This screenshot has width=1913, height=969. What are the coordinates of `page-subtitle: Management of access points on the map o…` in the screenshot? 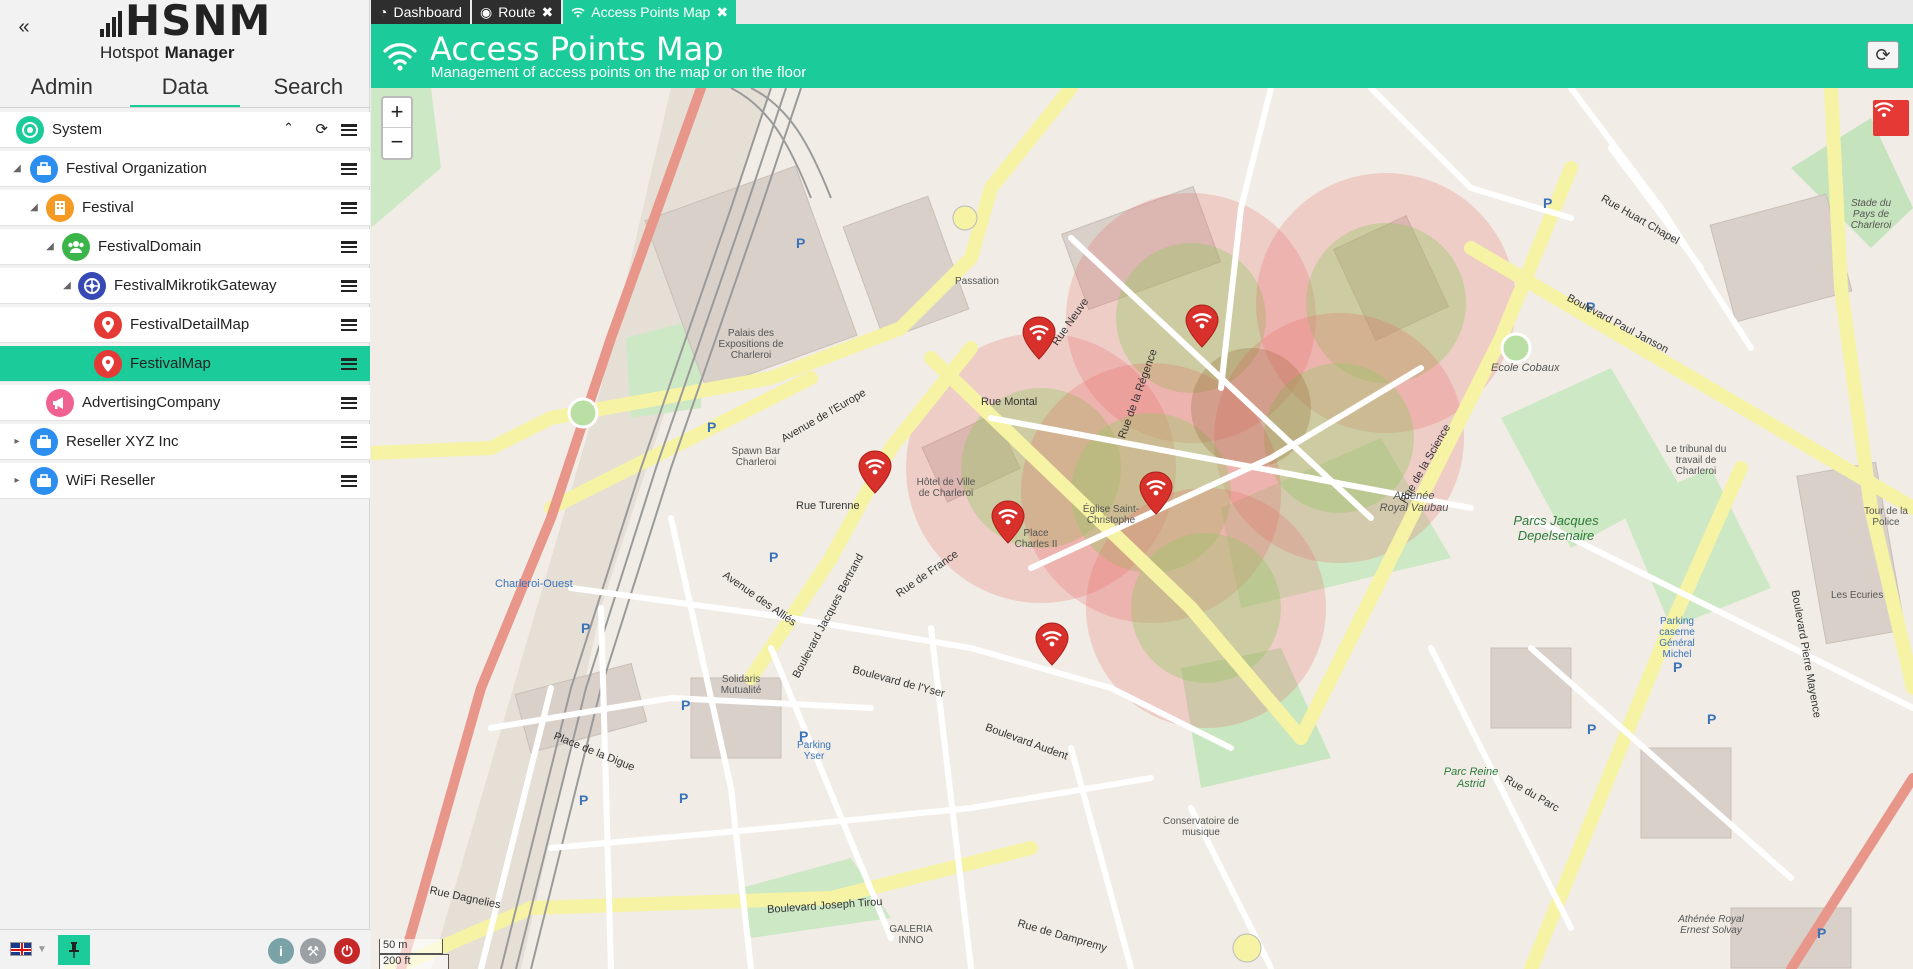 It's located at (619, 72).